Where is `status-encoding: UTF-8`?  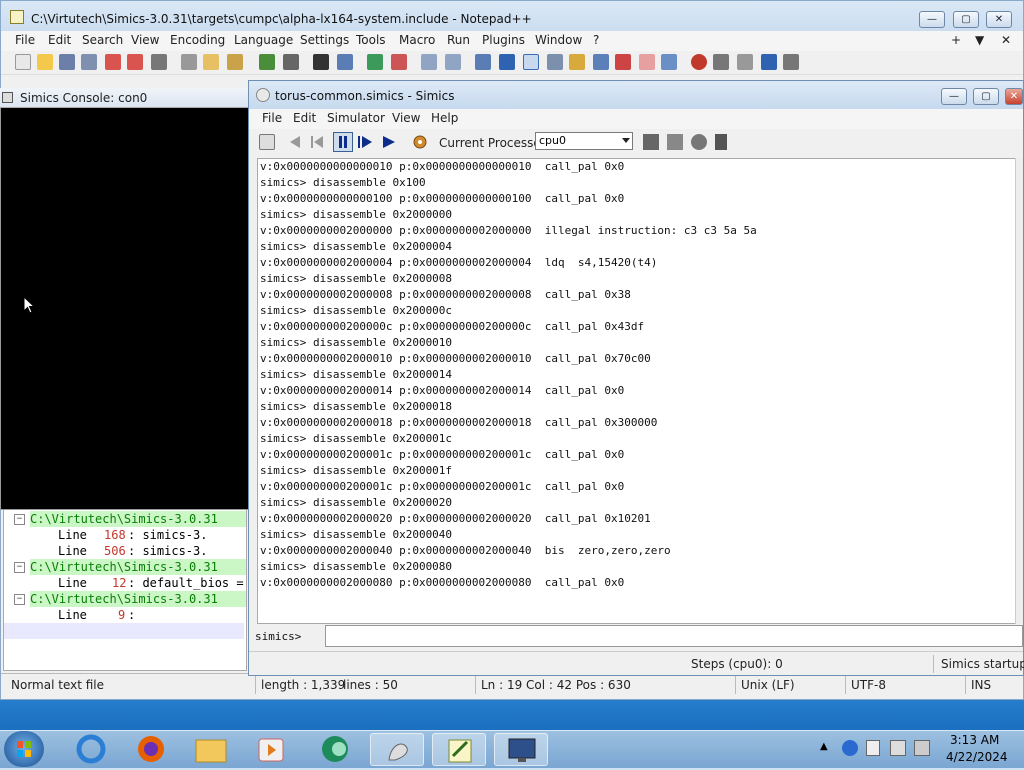 status-encoding: UTF-8 is located at coordinates (868, 685).